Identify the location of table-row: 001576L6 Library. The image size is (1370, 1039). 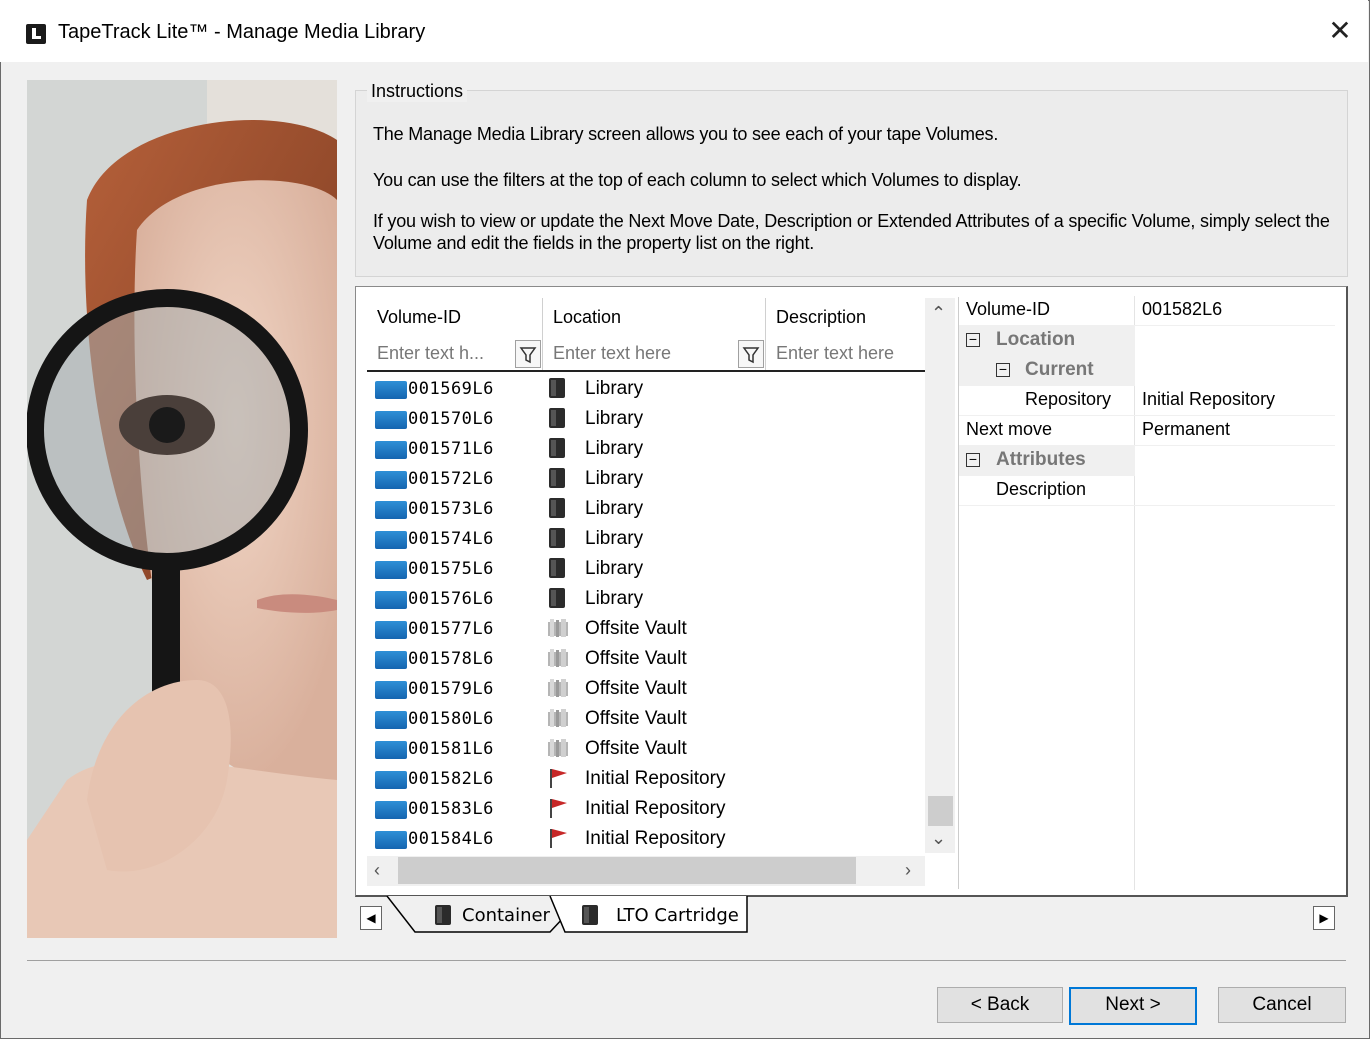
(655, 599).